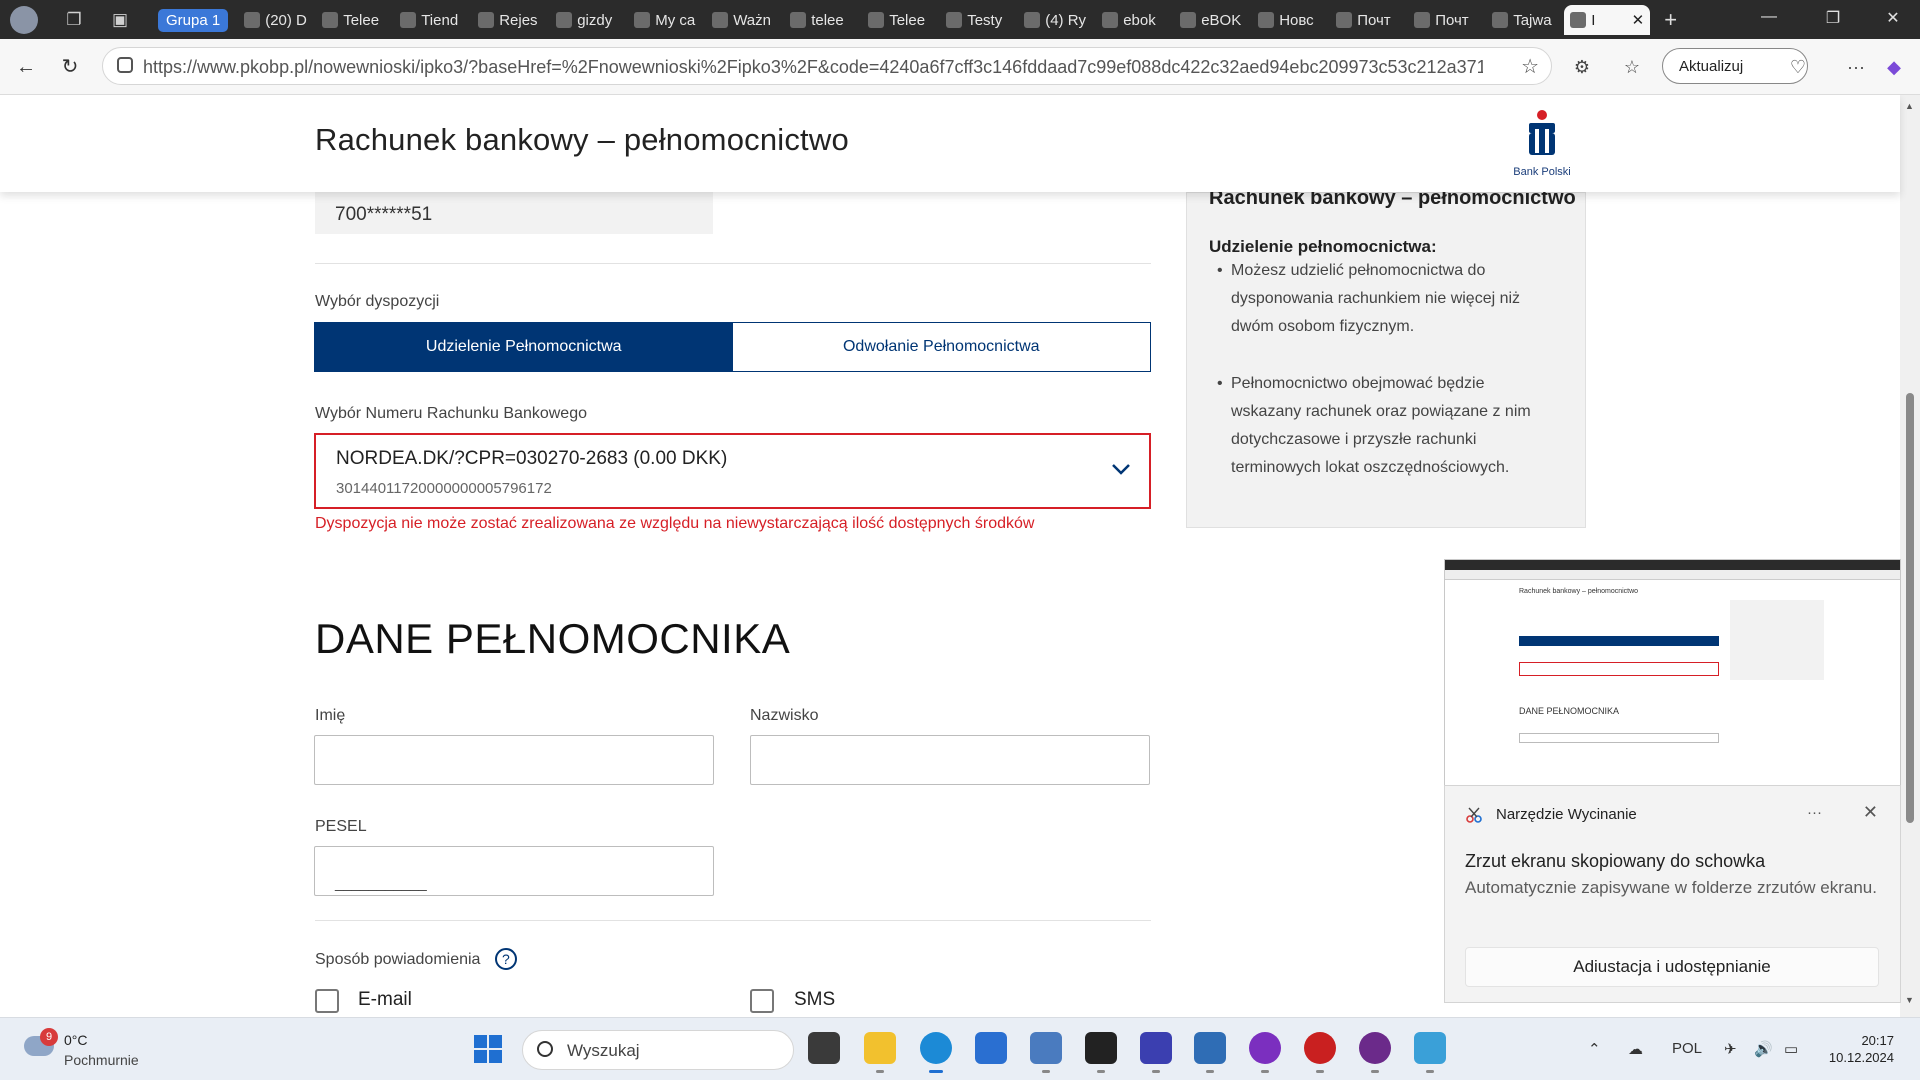 This screenshot has height=1080, width=1920. I want to click on pko-logo: Bank Polski, so click(1542, 144).